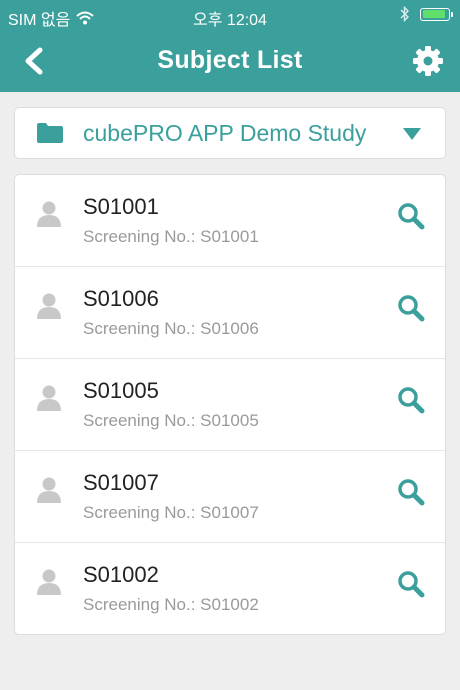  What do you see at coordinates (171, 328) in the screenshot?
I see `screening-number: Screening No.: S01006` at bounding box center [171, 328].